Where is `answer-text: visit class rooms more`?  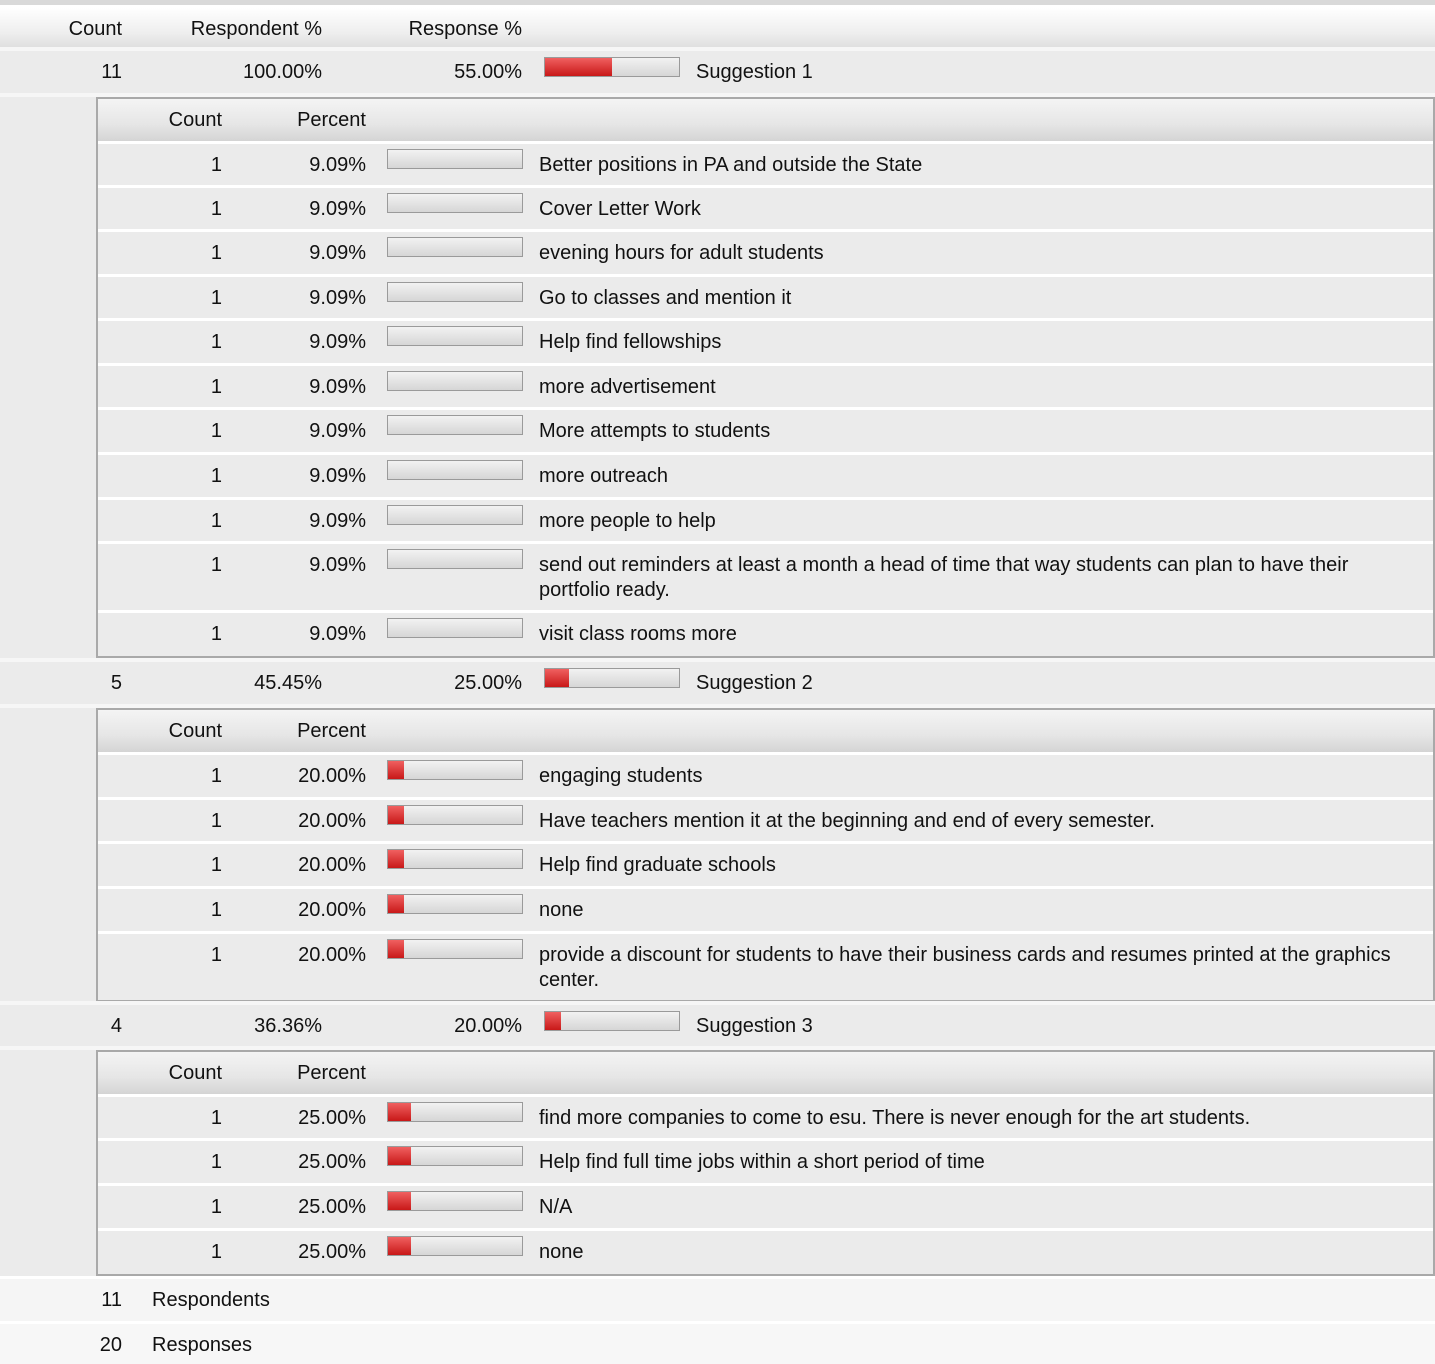 answer-text: visit class rooms more is located at coordinates (638, 634).